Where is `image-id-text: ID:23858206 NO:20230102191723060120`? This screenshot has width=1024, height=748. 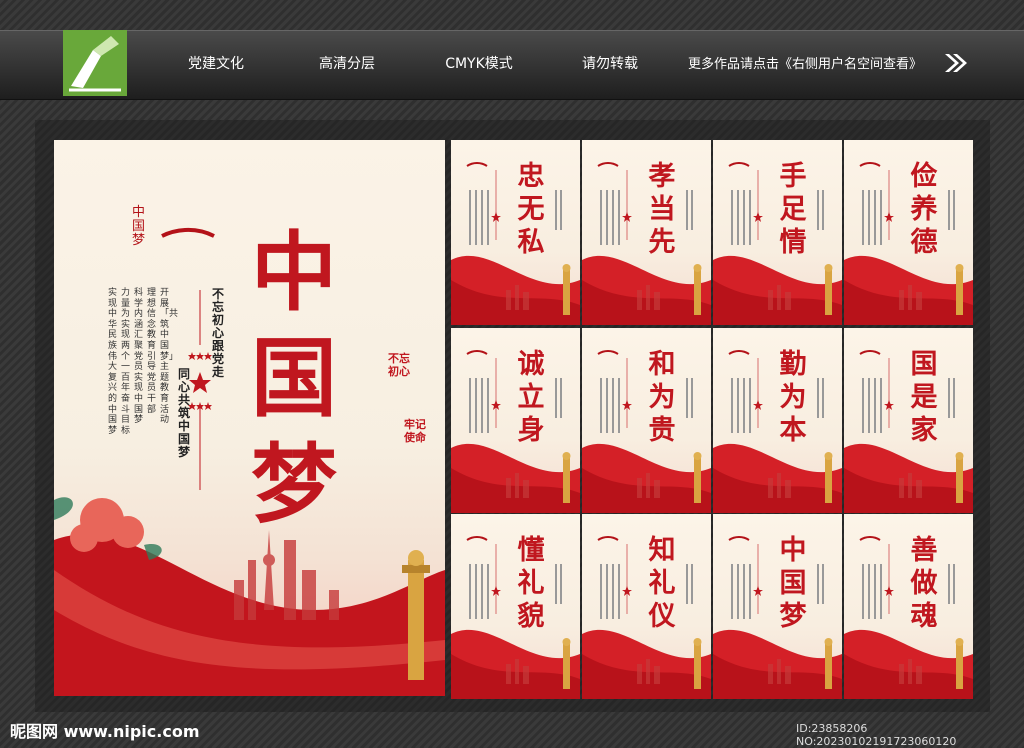
image-id-text: ID:23858206 NO:20230102191723060120 is located at coordinates (876, 735).